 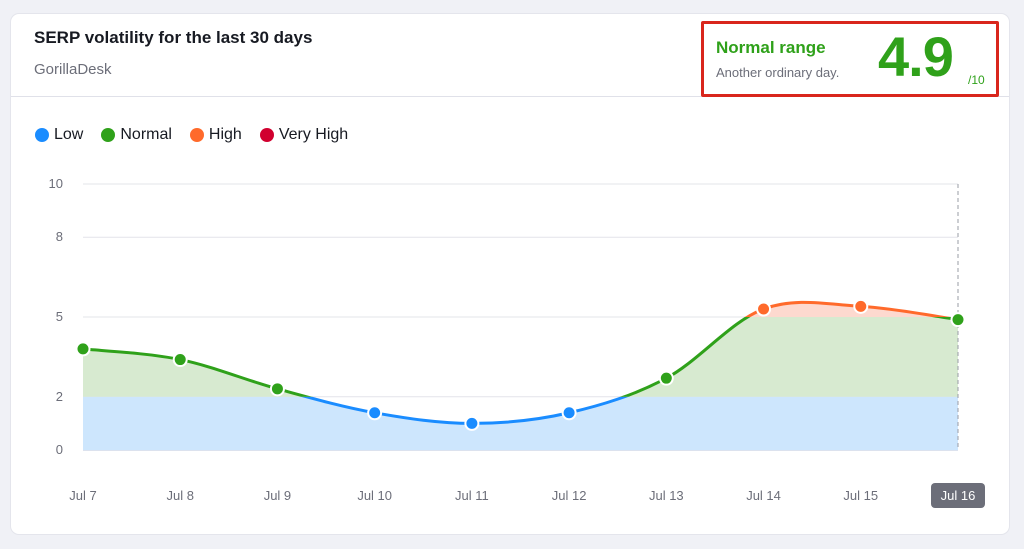 What do you see at coordinates (374, 495) in the screenshot?
I see `x-tick-label: Jul 10` at bounding box center [374, 495].